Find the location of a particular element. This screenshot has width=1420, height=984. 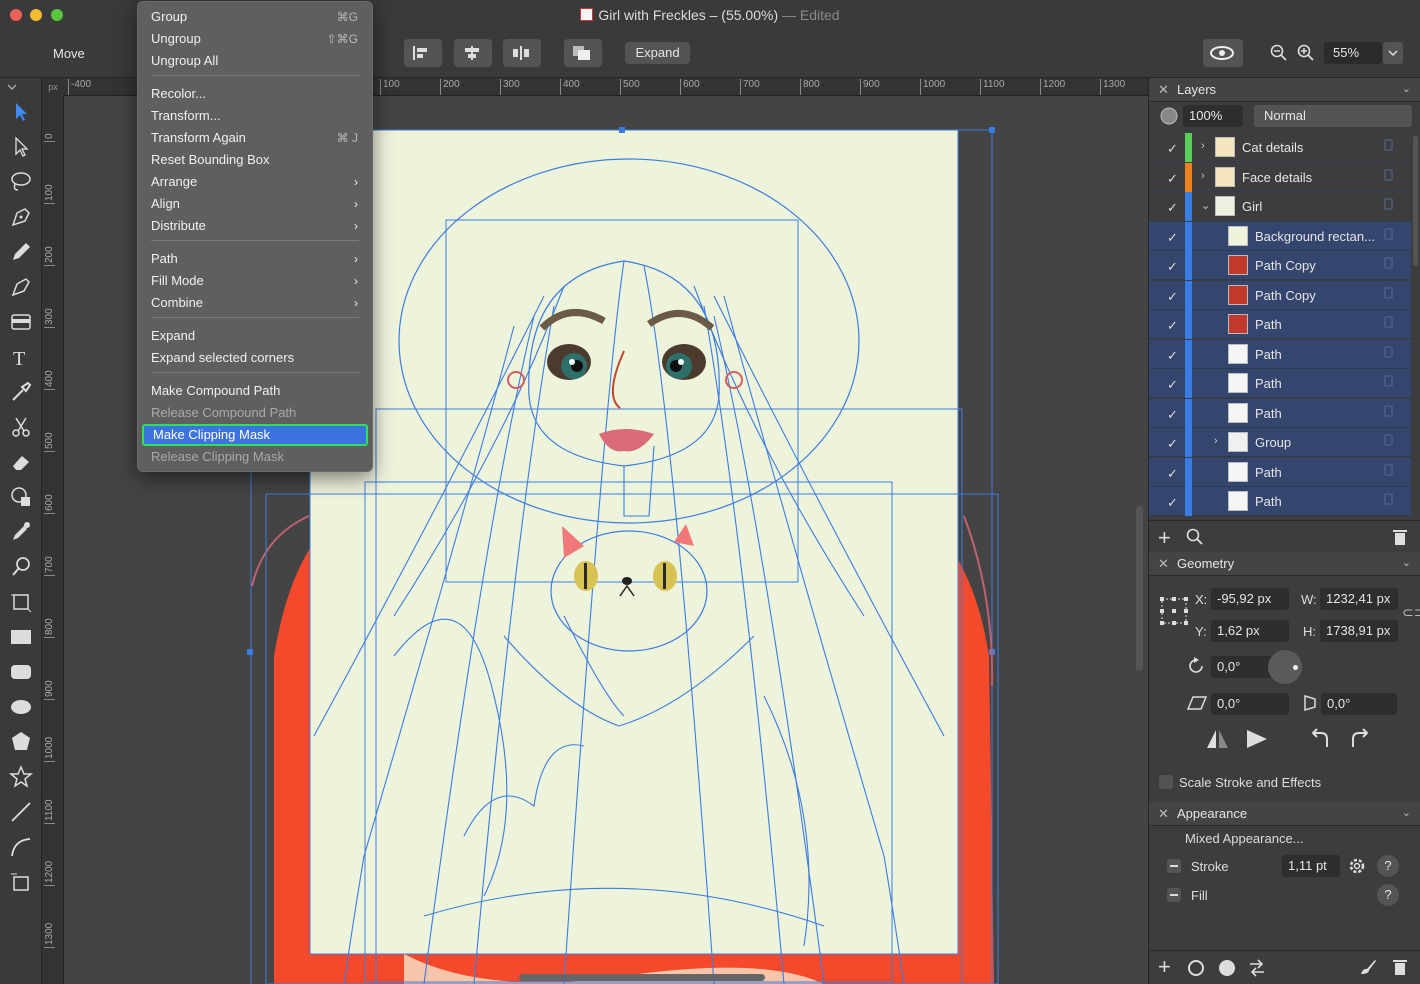

menu-item-group: Group ⌘G is located at coordinates (255, 17).